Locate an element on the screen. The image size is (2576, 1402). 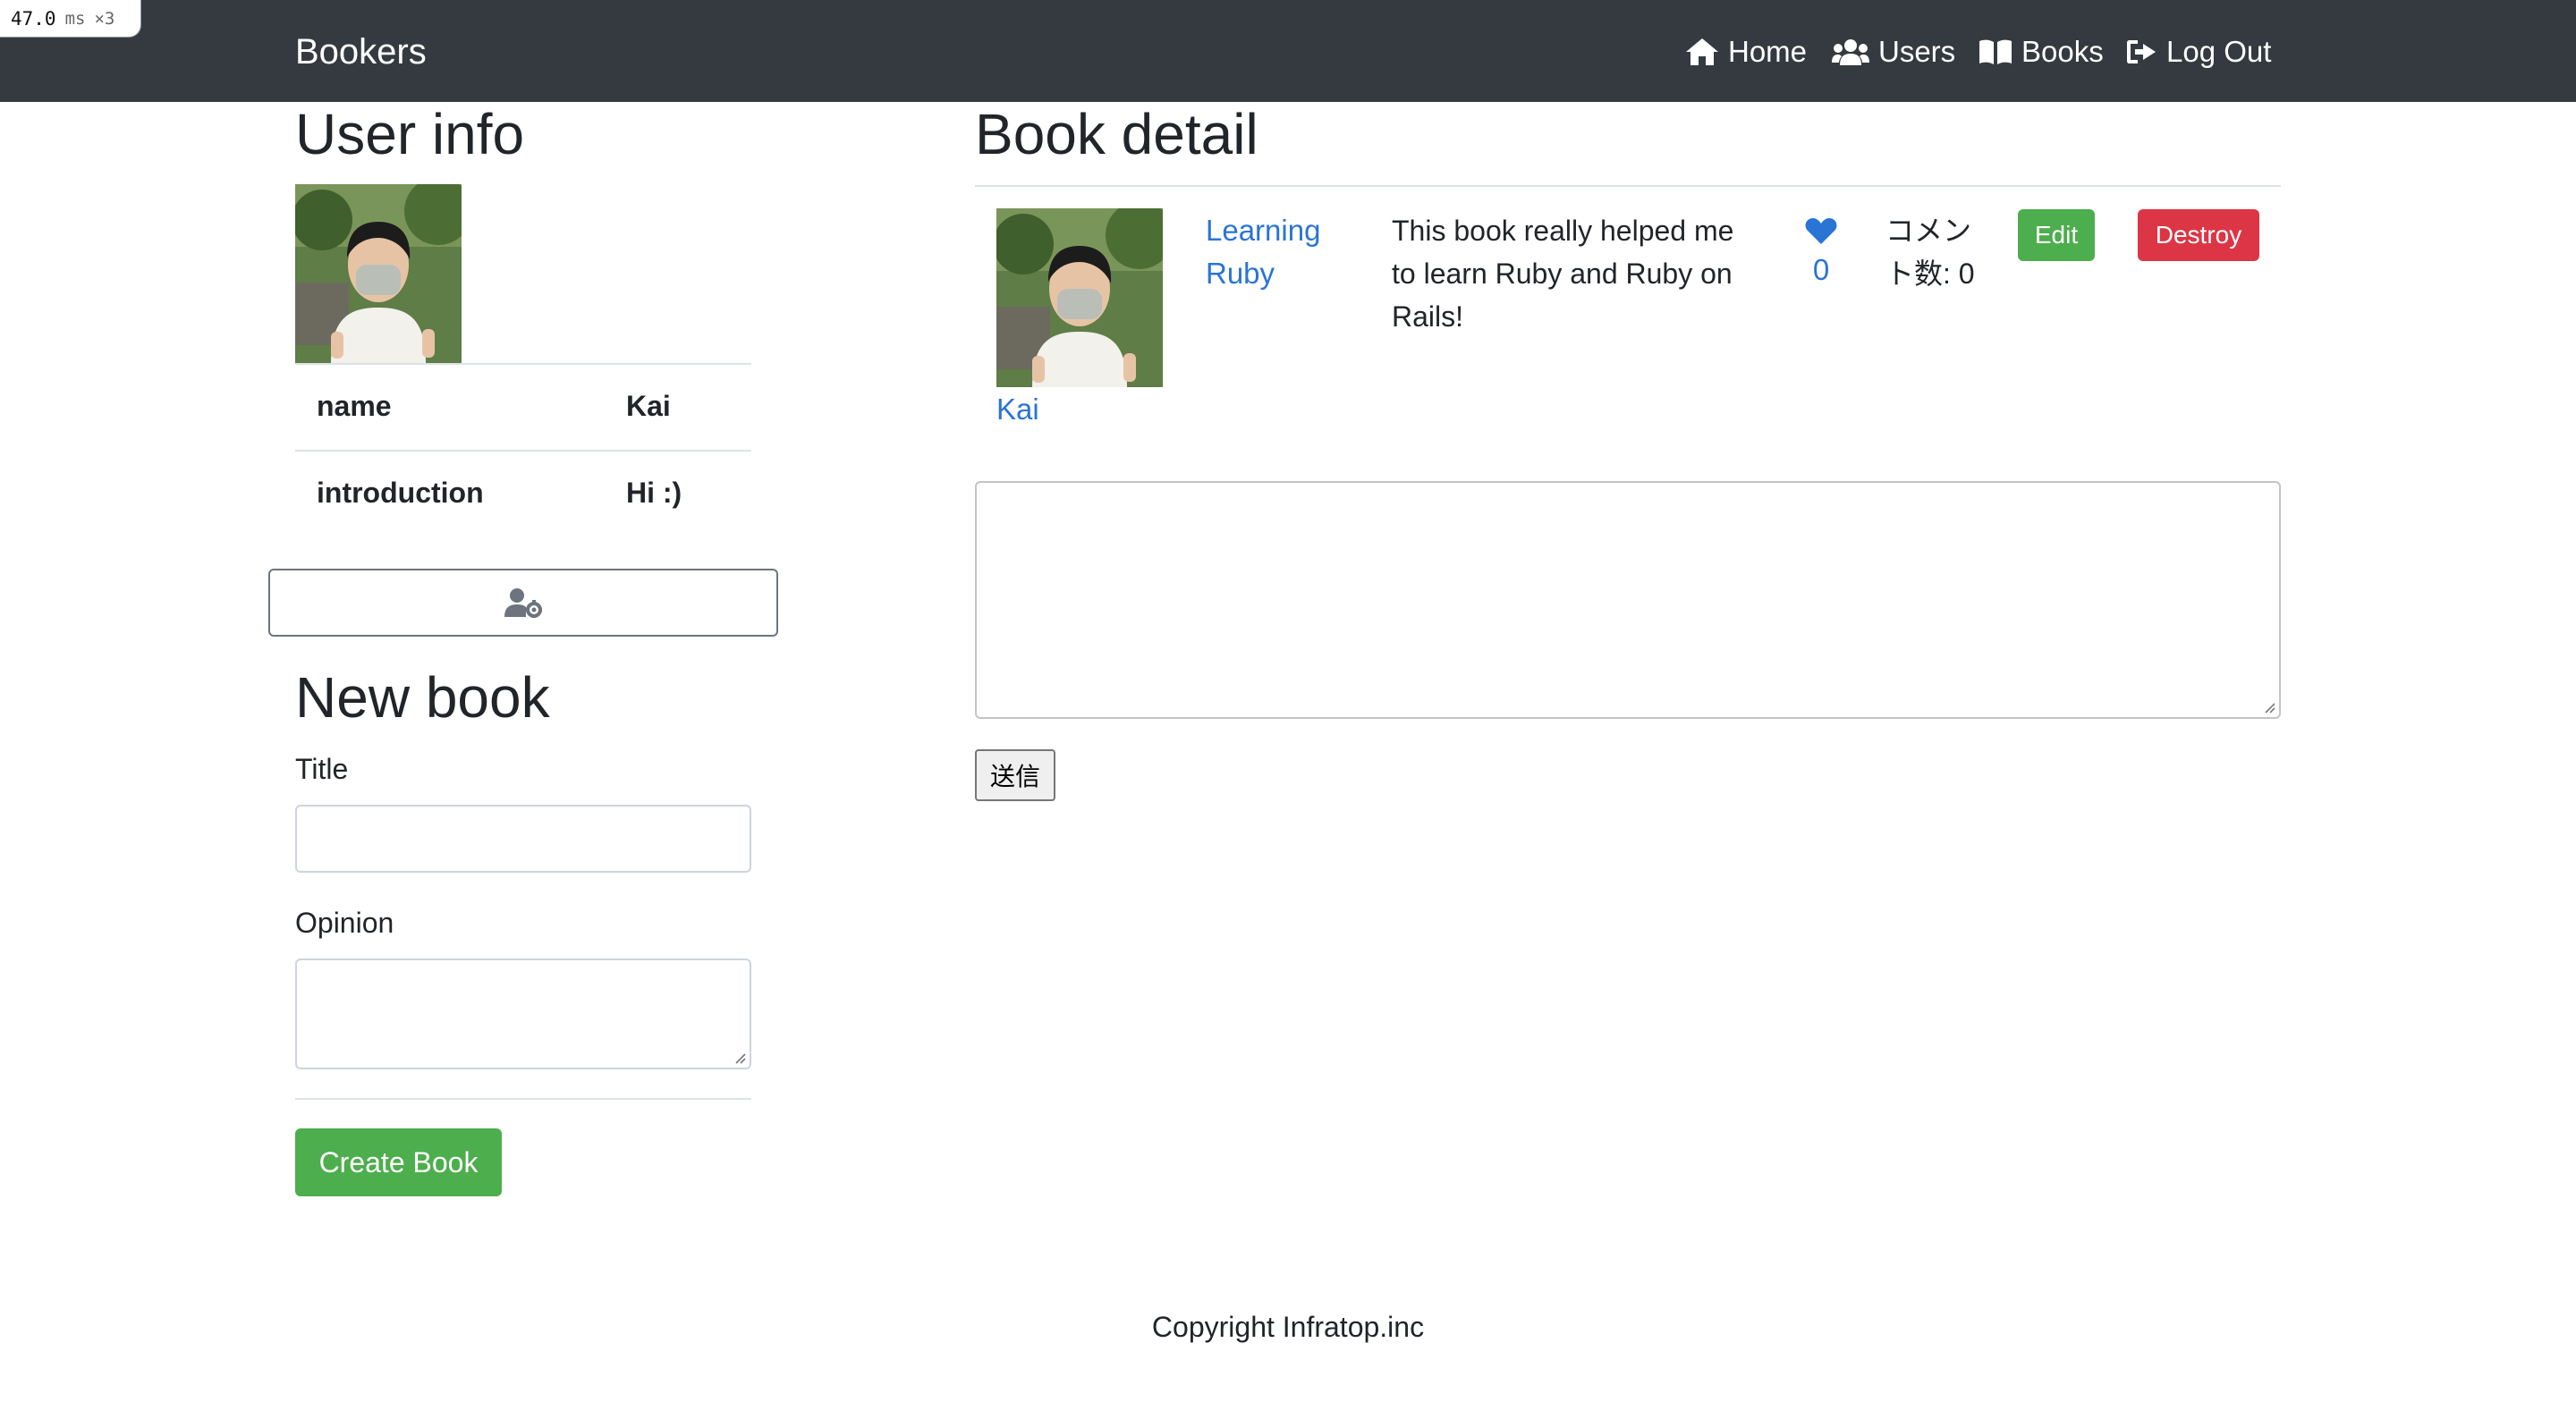
nav-books: Books is located at coordinates (2041, 52).